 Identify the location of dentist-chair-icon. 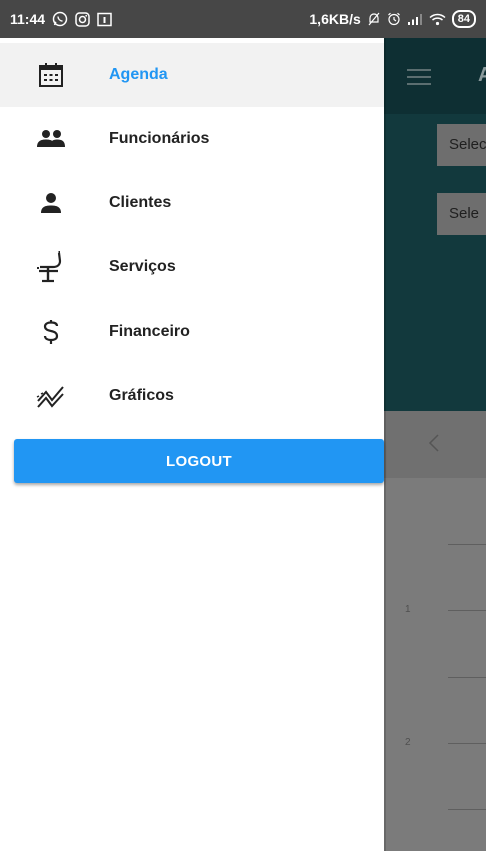
(51, 267).